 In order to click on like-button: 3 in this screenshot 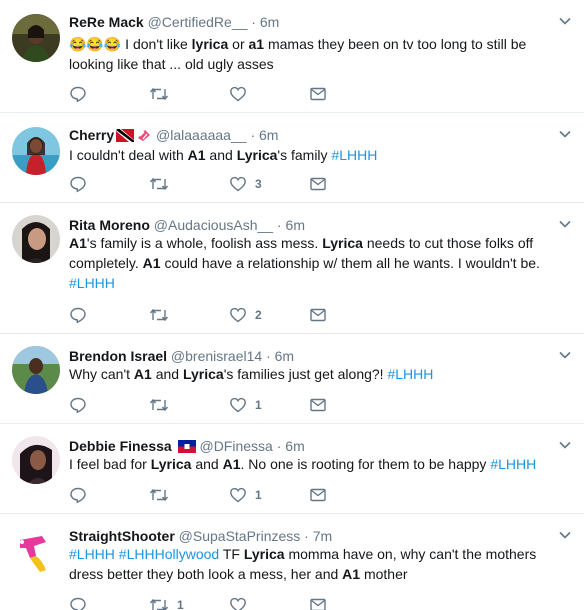, I will do `click(269, 184)`.